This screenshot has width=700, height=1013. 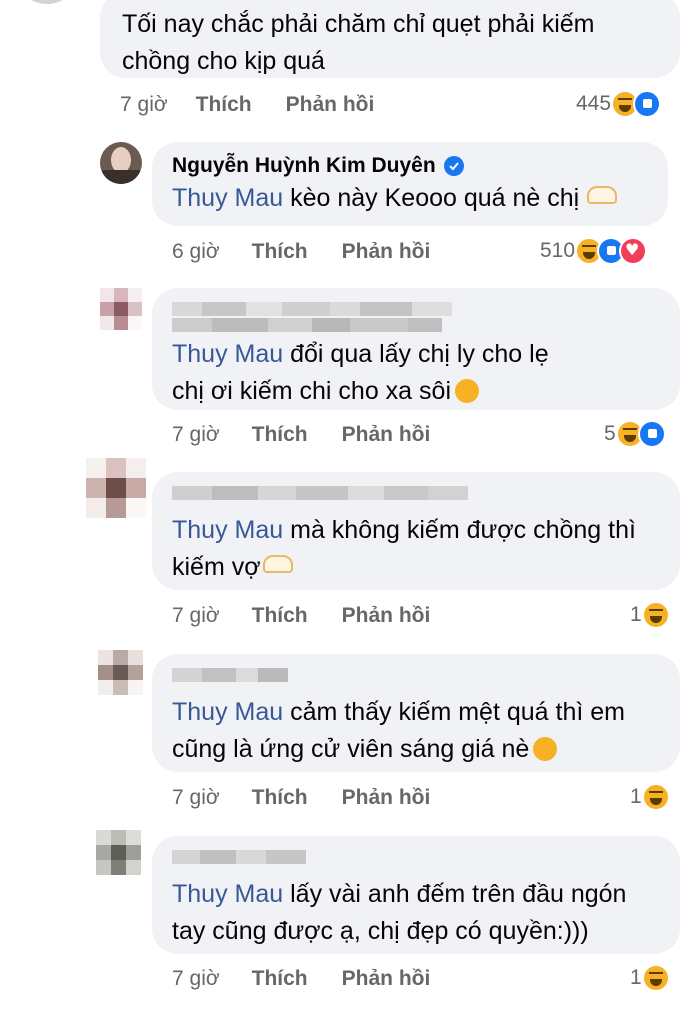 I want to click on comment-body: kèo này Keooo quá nè chị, so click(x=435, y=198).